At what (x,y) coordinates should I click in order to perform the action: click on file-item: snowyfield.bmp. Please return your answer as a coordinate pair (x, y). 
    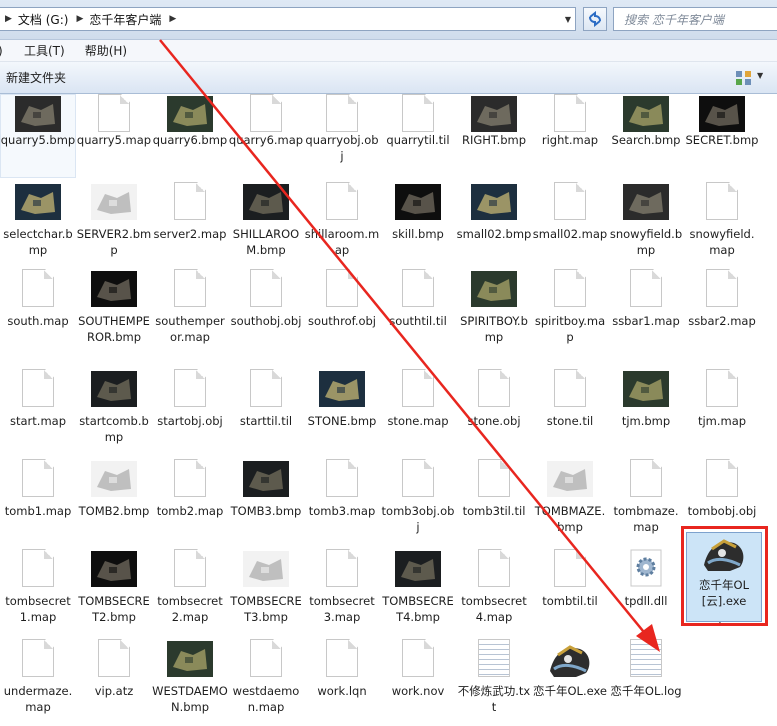
    Looking at the image, I should click on (646, 227).